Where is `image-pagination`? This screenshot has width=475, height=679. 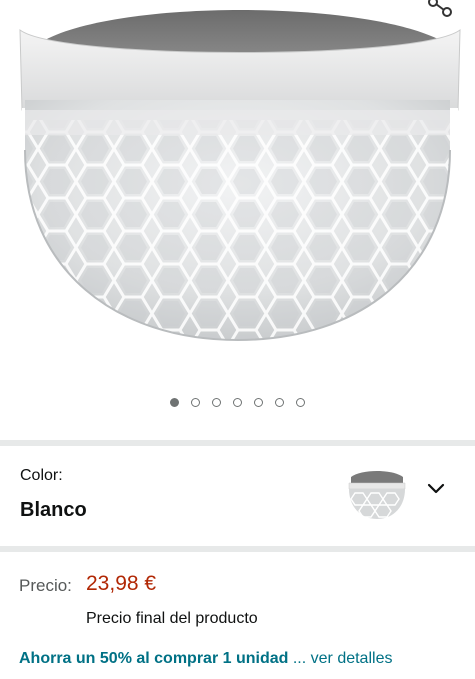 image-pagination is located at coordinates (237, 405).